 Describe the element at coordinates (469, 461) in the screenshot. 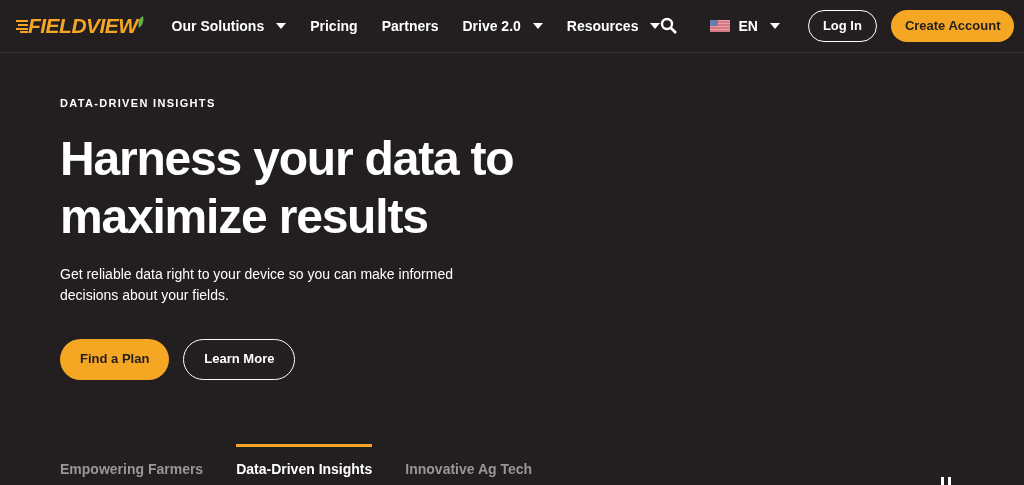

I see `tab: Innovative Ag Tech` at that location.